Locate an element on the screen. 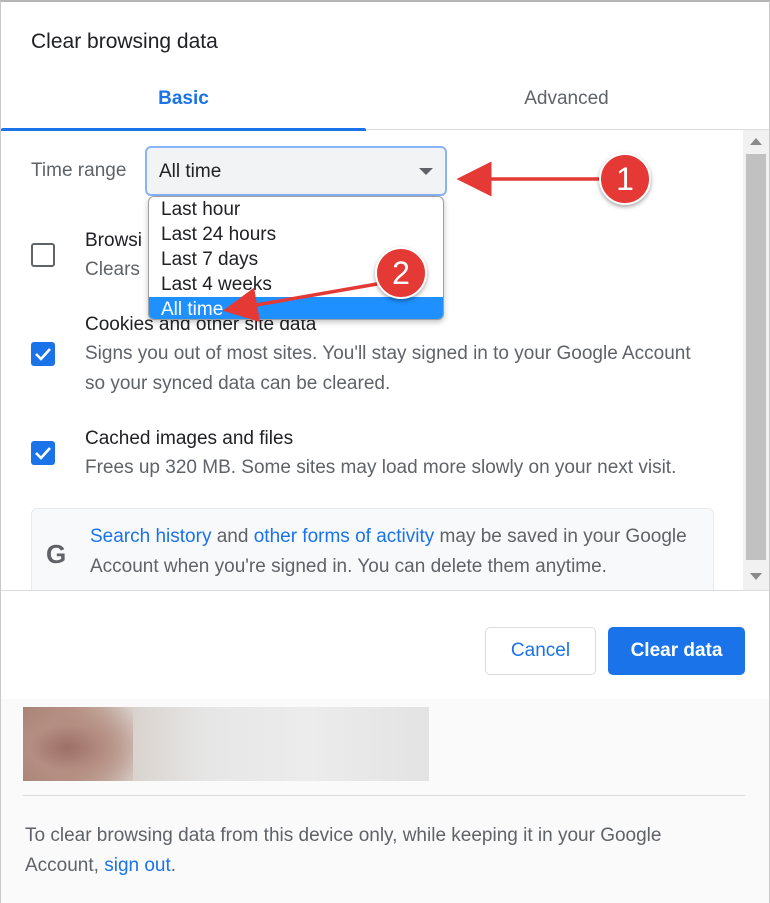 The image size is (770, 903). browsing-history-checkbox is located at coordinates (43, 255).